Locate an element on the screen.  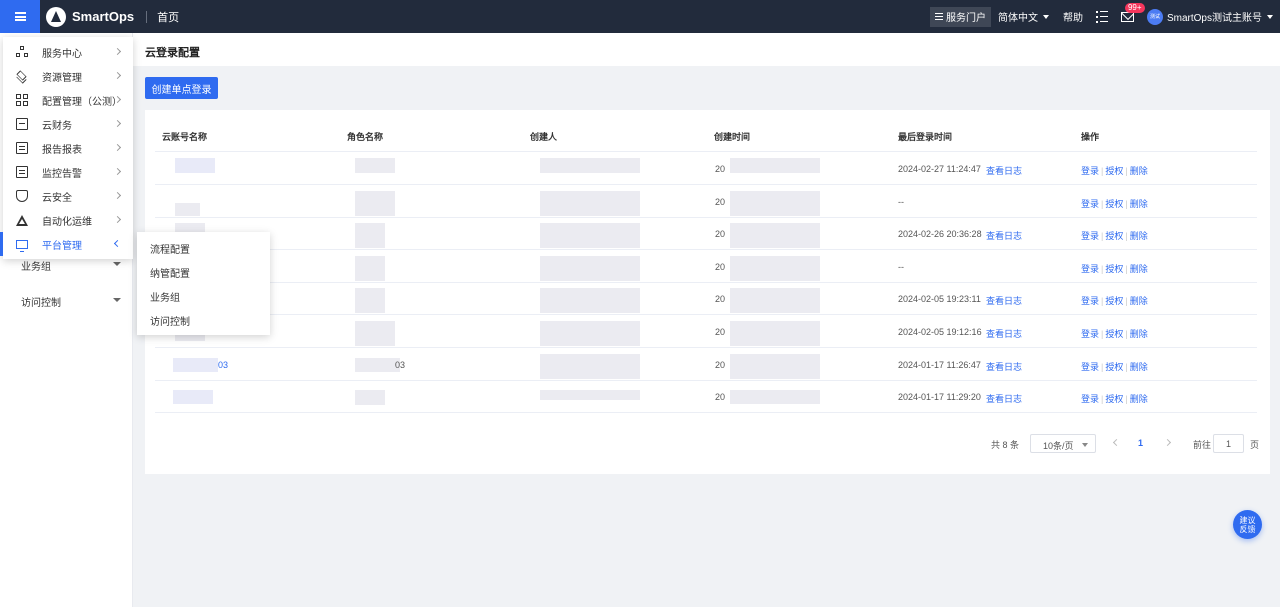
menu-item-config: 配置管理（公测） is located at coordinates (68, 100).